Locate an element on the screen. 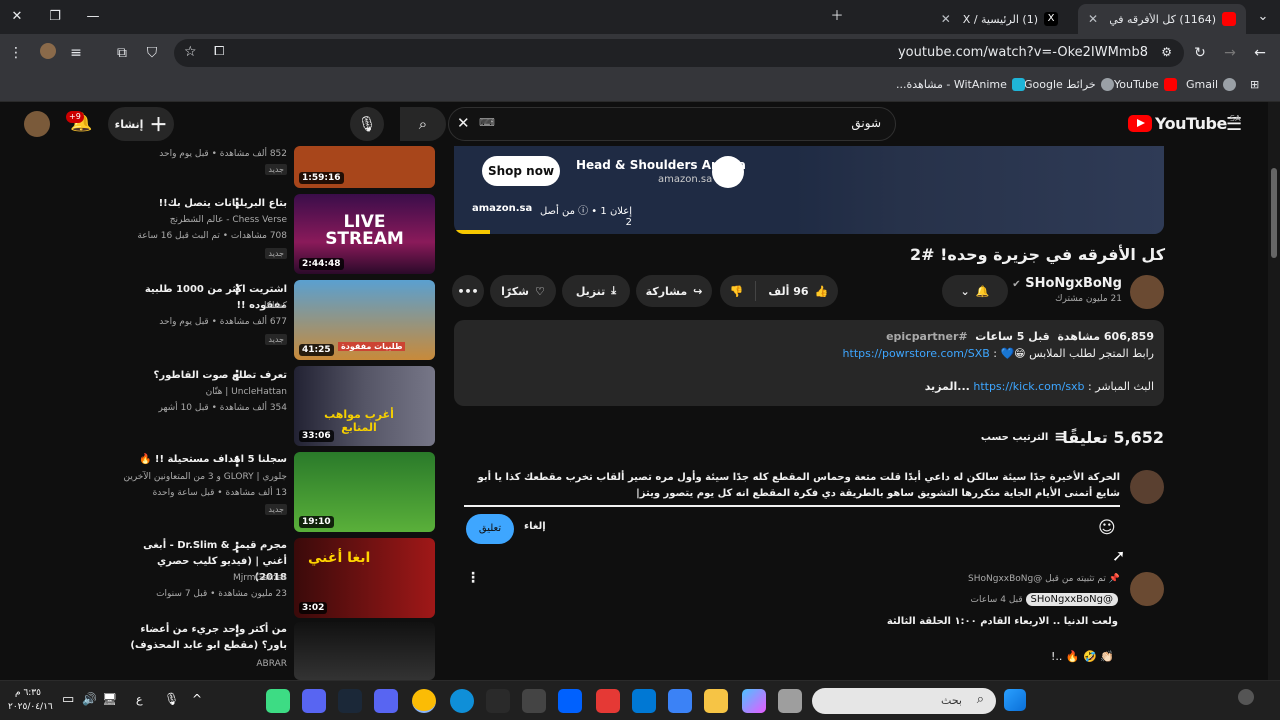 This screenshot has height=720, width=1280. youtube-logo: YouTube SA is located at coordinates (1184, 123).